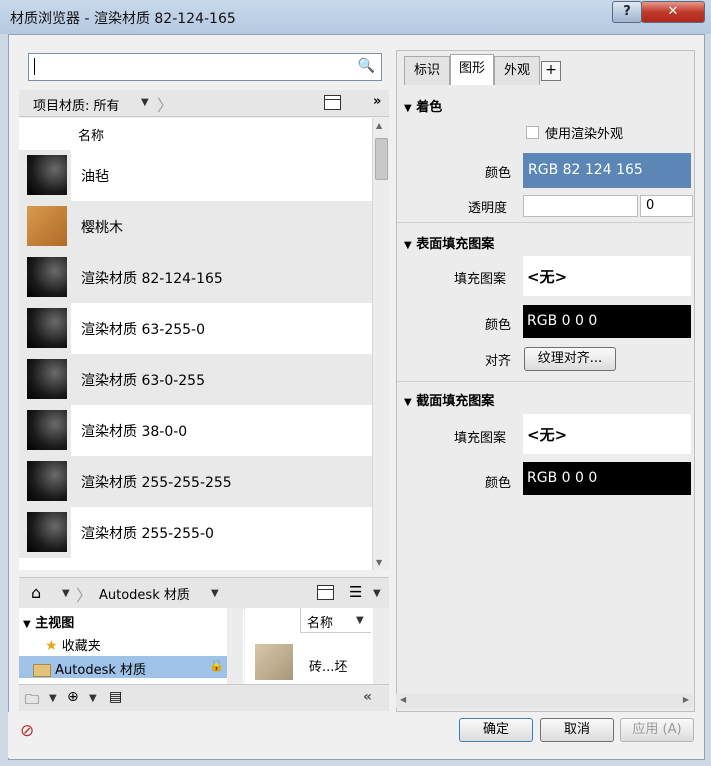 The width and height of the screenshot is (711, 766). Describe the element at coordinates (455, 401) in the screenshot. I see `section-title: 截面填充图案` at that location.